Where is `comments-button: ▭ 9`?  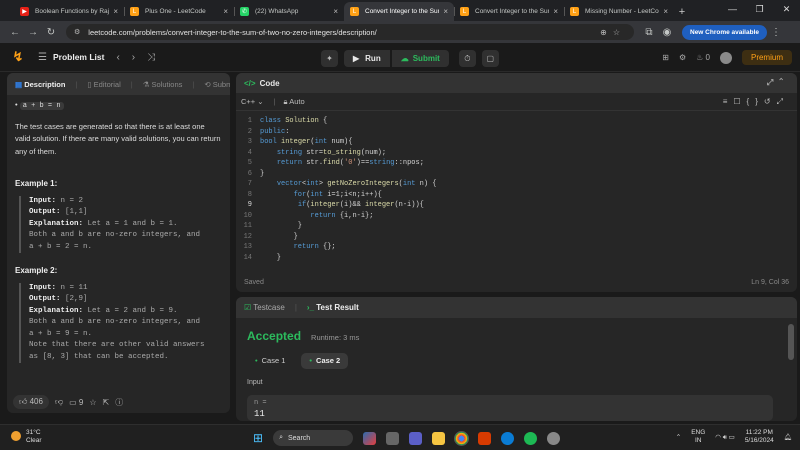
comments-button: ▭ 9 is located at coordinates (76, 402).